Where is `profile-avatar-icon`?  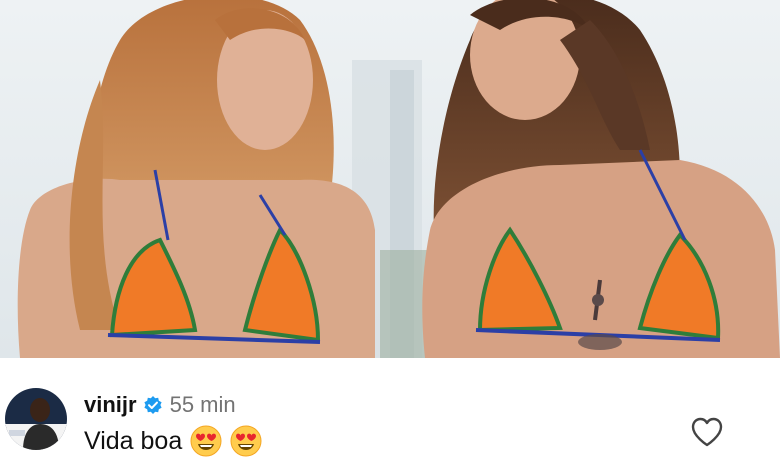 profile-avatar-icon is located at coordinates (36, 419).